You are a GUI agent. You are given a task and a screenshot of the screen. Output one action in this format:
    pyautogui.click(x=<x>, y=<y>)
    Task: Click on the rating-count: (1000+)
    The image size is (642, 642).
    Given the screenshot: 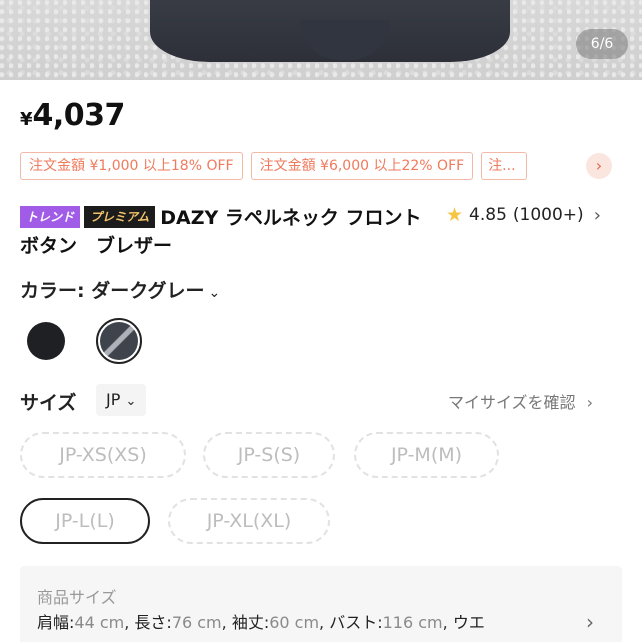 What is the action you would take?
    pyautogui.click(x=548, y=215)
    